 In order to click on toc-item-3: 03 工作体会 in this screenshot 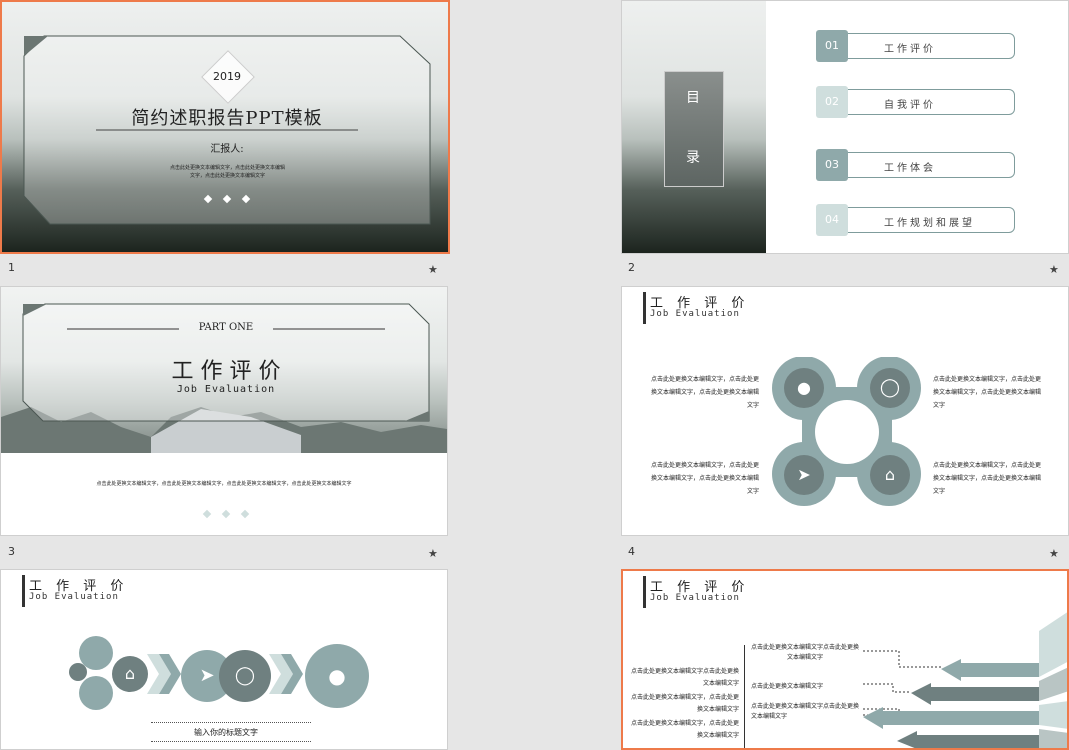, I will do `click(915, 165)`.